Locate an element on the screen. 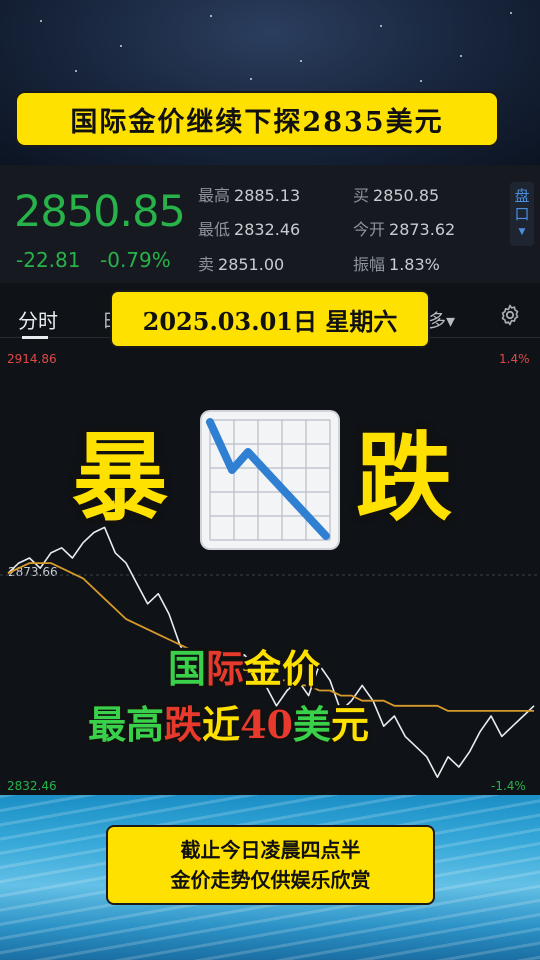 The width and height of the screenshot is (540, 960). chart-decreasing-icon is located at coordinates (270, 480).